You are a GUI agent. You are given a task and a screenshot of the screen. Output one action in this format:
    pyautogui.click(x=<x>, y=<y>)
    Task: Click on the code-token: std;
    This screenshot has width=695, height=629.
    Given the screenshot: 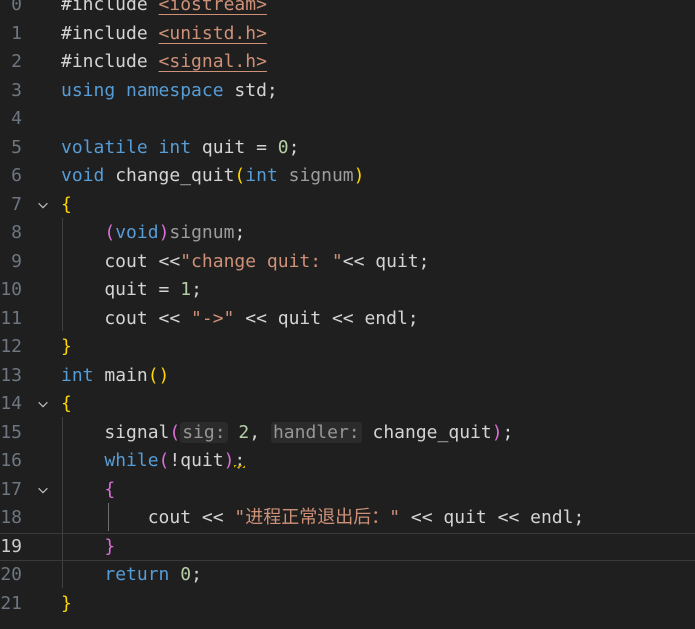 What is the action you would take?
    pyautogui.click(x=250, y=90)
    